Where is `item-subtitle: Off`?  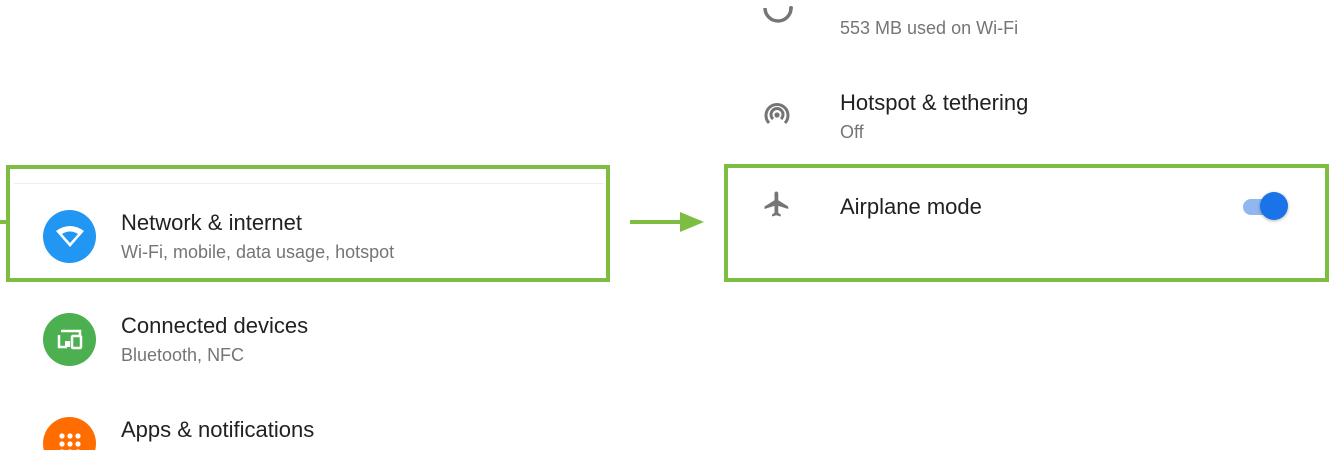
item-subtitle: Off is located at coordinates (852, 132).